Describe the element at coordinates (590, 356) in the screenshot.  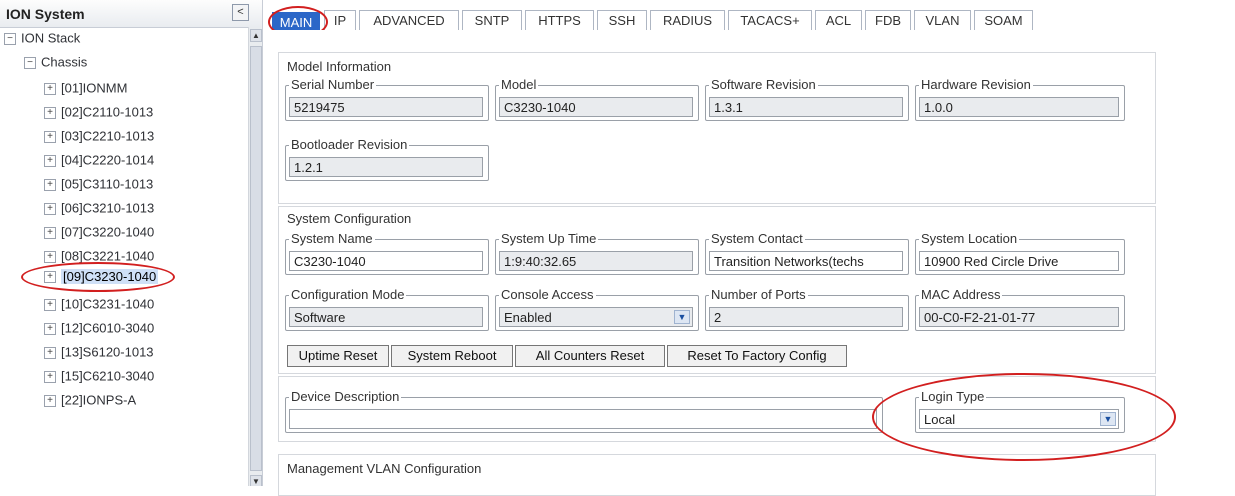
I see `all-counters-reset-button: All Counters Reset` at that location.